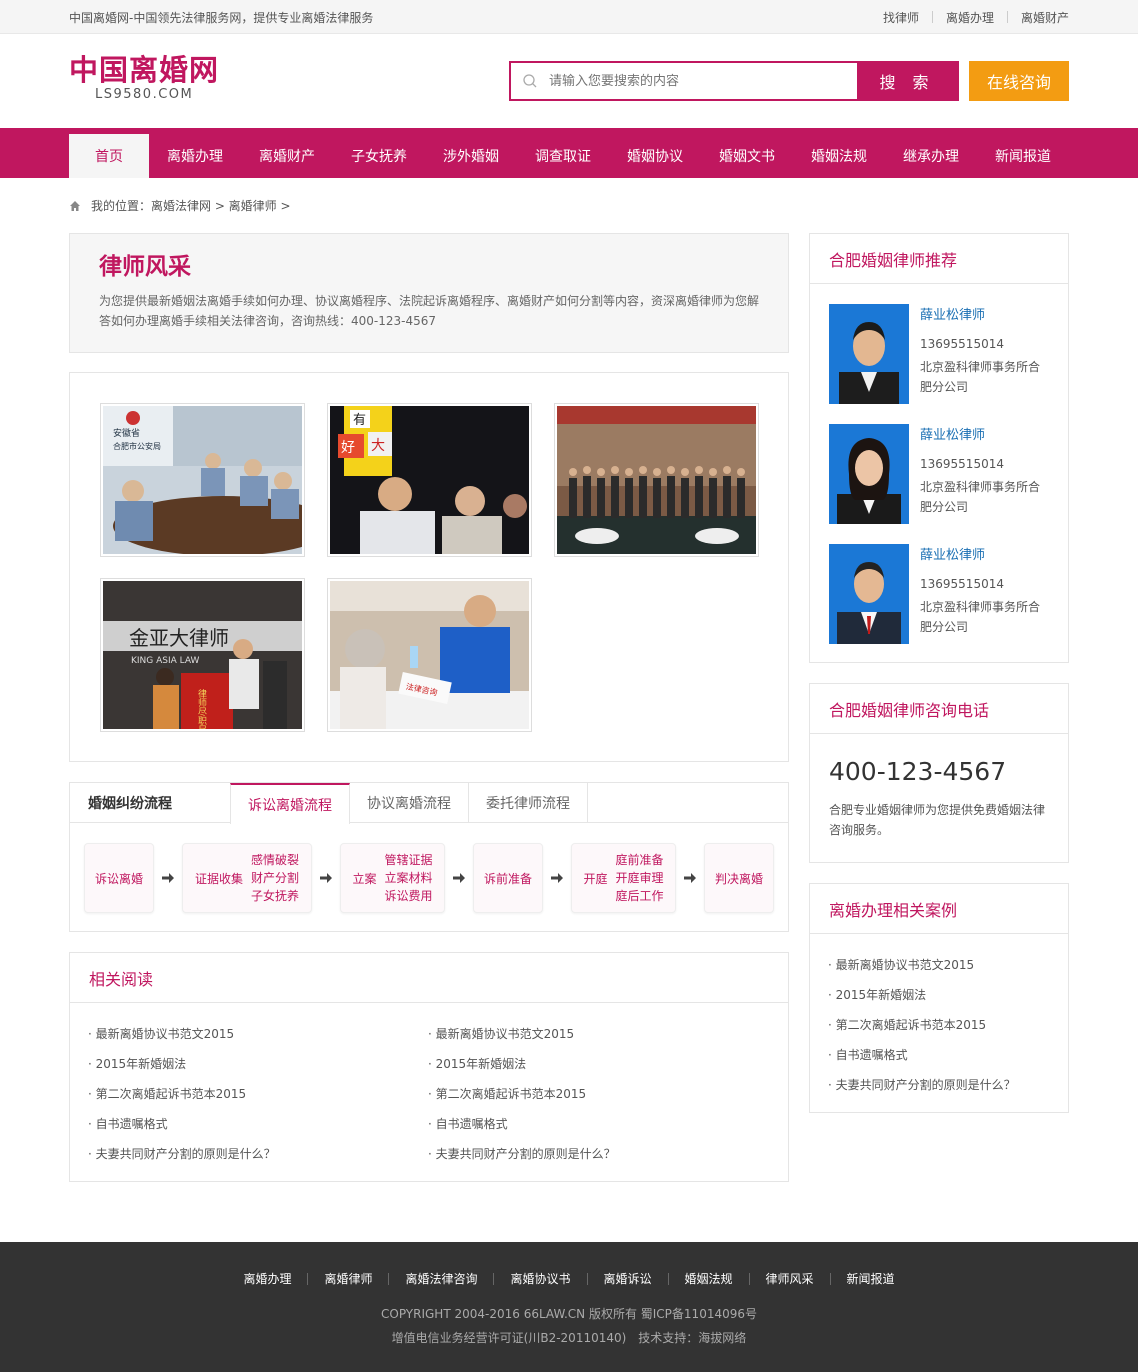 Image resolution: width=1138 pixels, height=1372 pixels. I want to click on nav-inheritance: 继承办理, so click(931, 156).